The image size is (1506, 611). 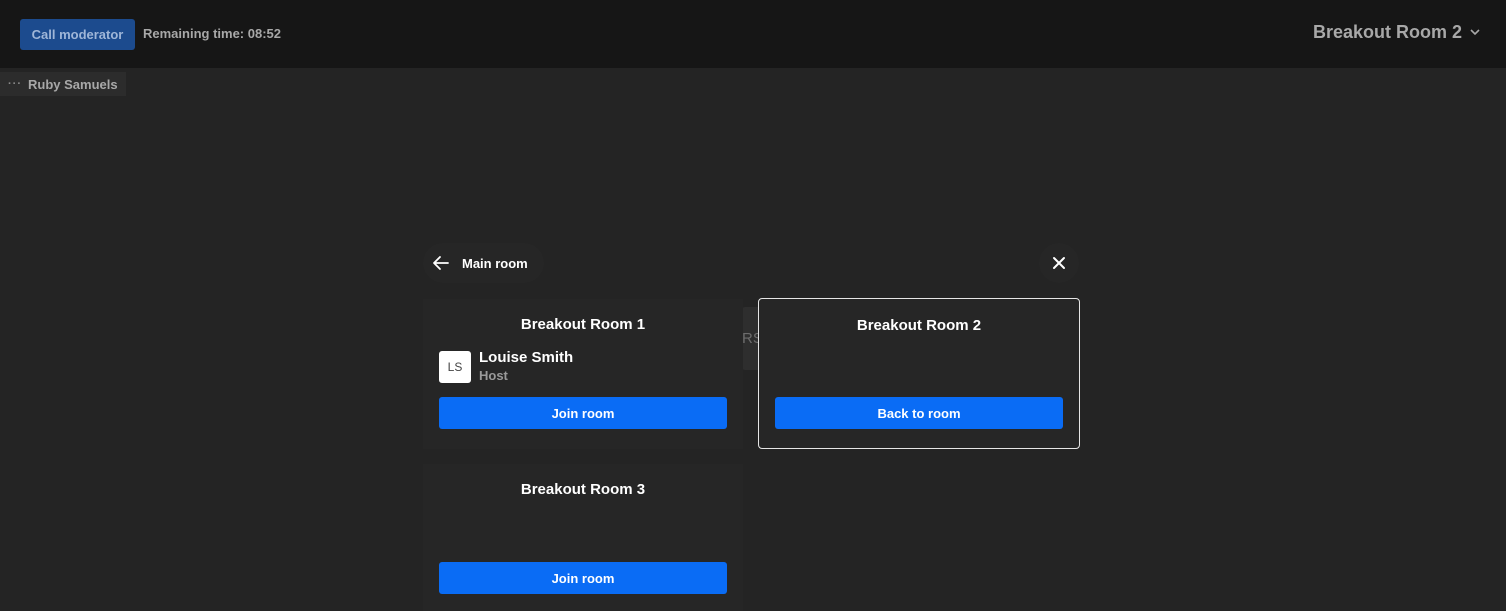 I want to click on call-moderator-button: Call moderator, so click(x=77, y=34).